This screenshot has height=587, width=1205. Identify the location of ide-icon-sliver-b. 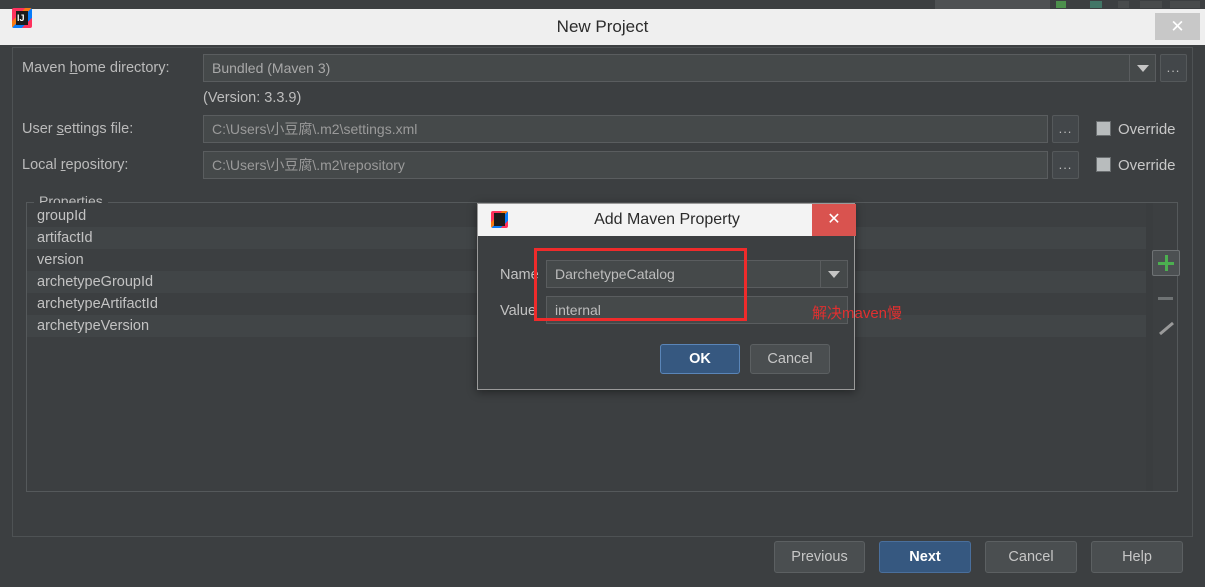
(1151, 4).